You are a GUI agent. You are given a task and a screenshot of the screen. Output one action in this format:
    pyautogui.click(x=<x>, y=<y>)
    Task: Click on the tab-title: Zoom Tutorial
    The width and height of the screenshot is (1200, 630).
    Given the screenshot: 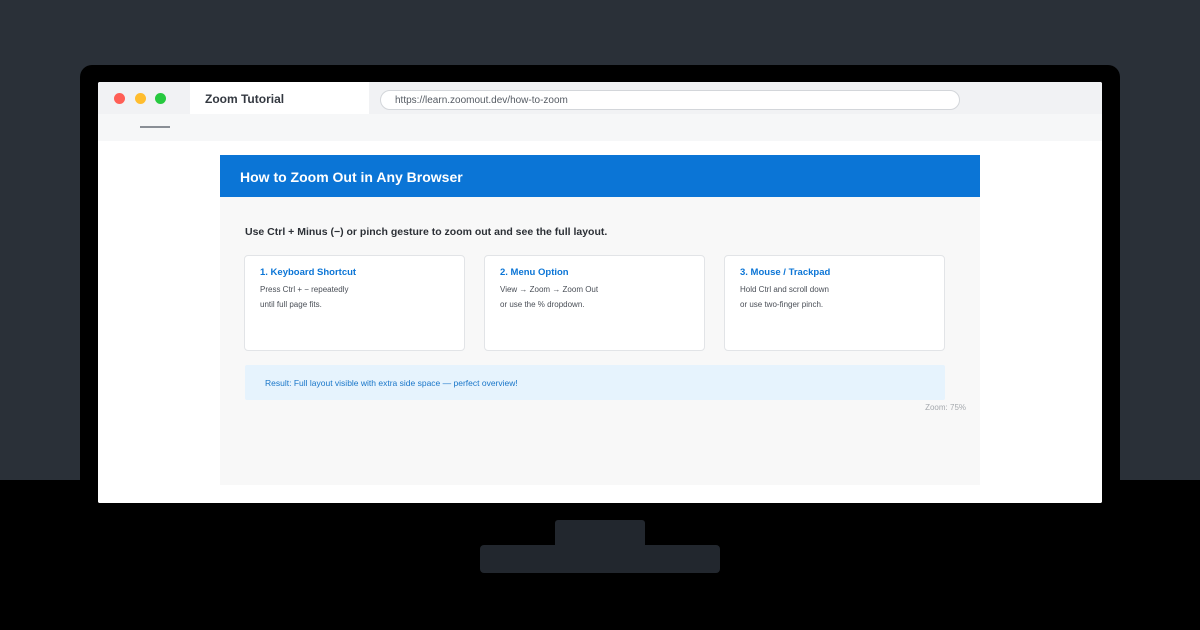 What is the action you would take?
    pyautogui.click(x=245, y=99)
    